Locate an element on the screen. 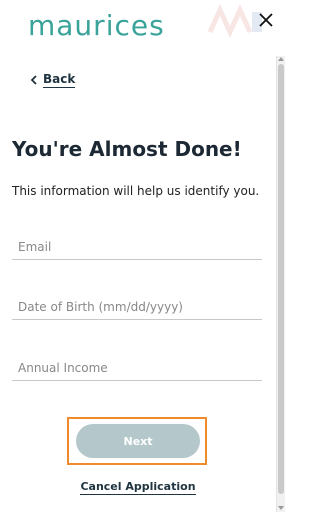  cancel-application-link-wrap: Cancel Application is located at coordinates (138, 487).